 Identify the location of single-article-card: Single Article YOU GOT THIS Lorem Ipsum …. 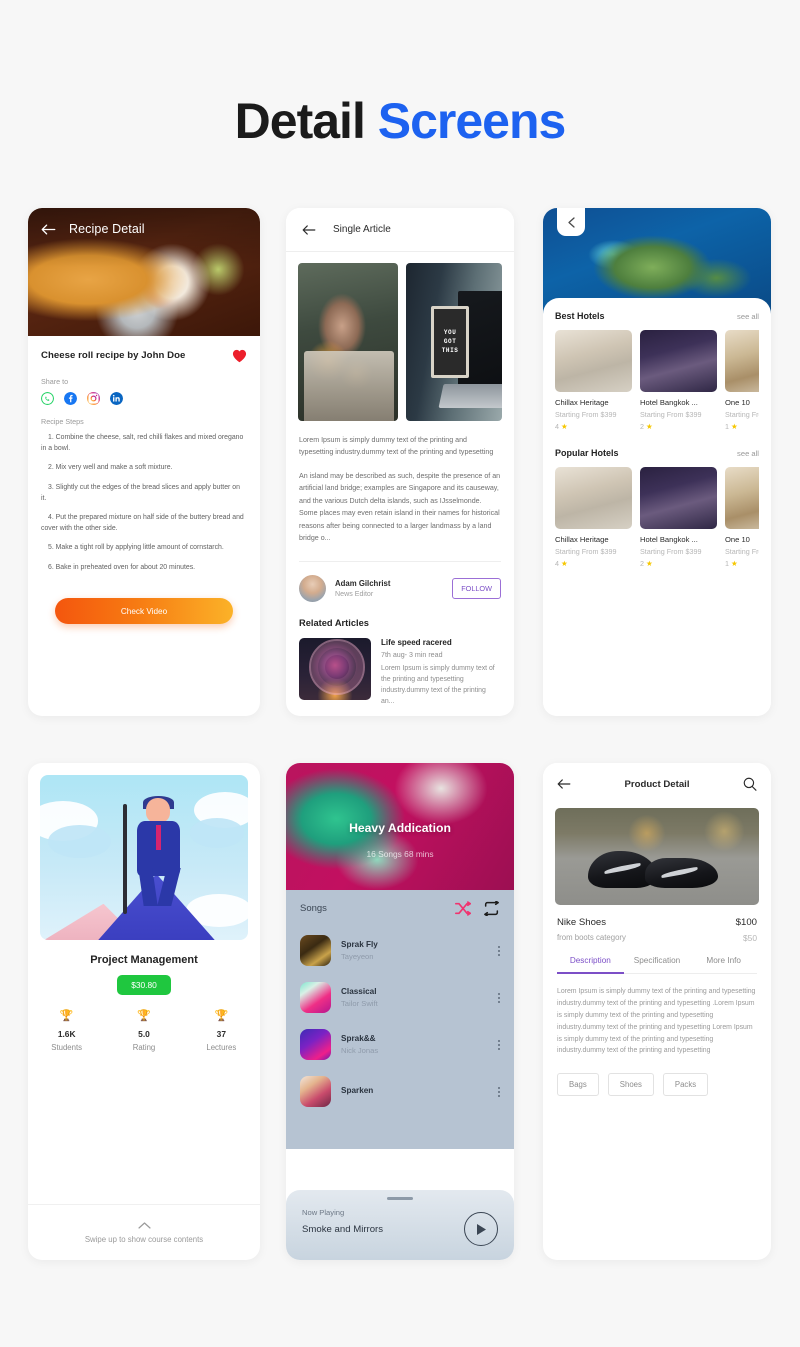
(400, 462).